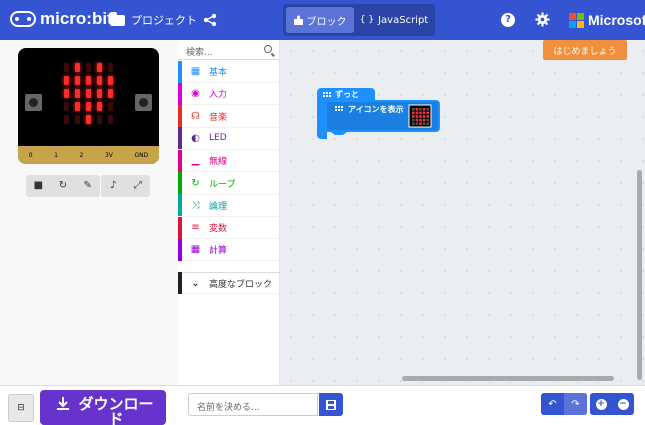  I want to click on microbit-logo: micro:bit, so click(61, 19).